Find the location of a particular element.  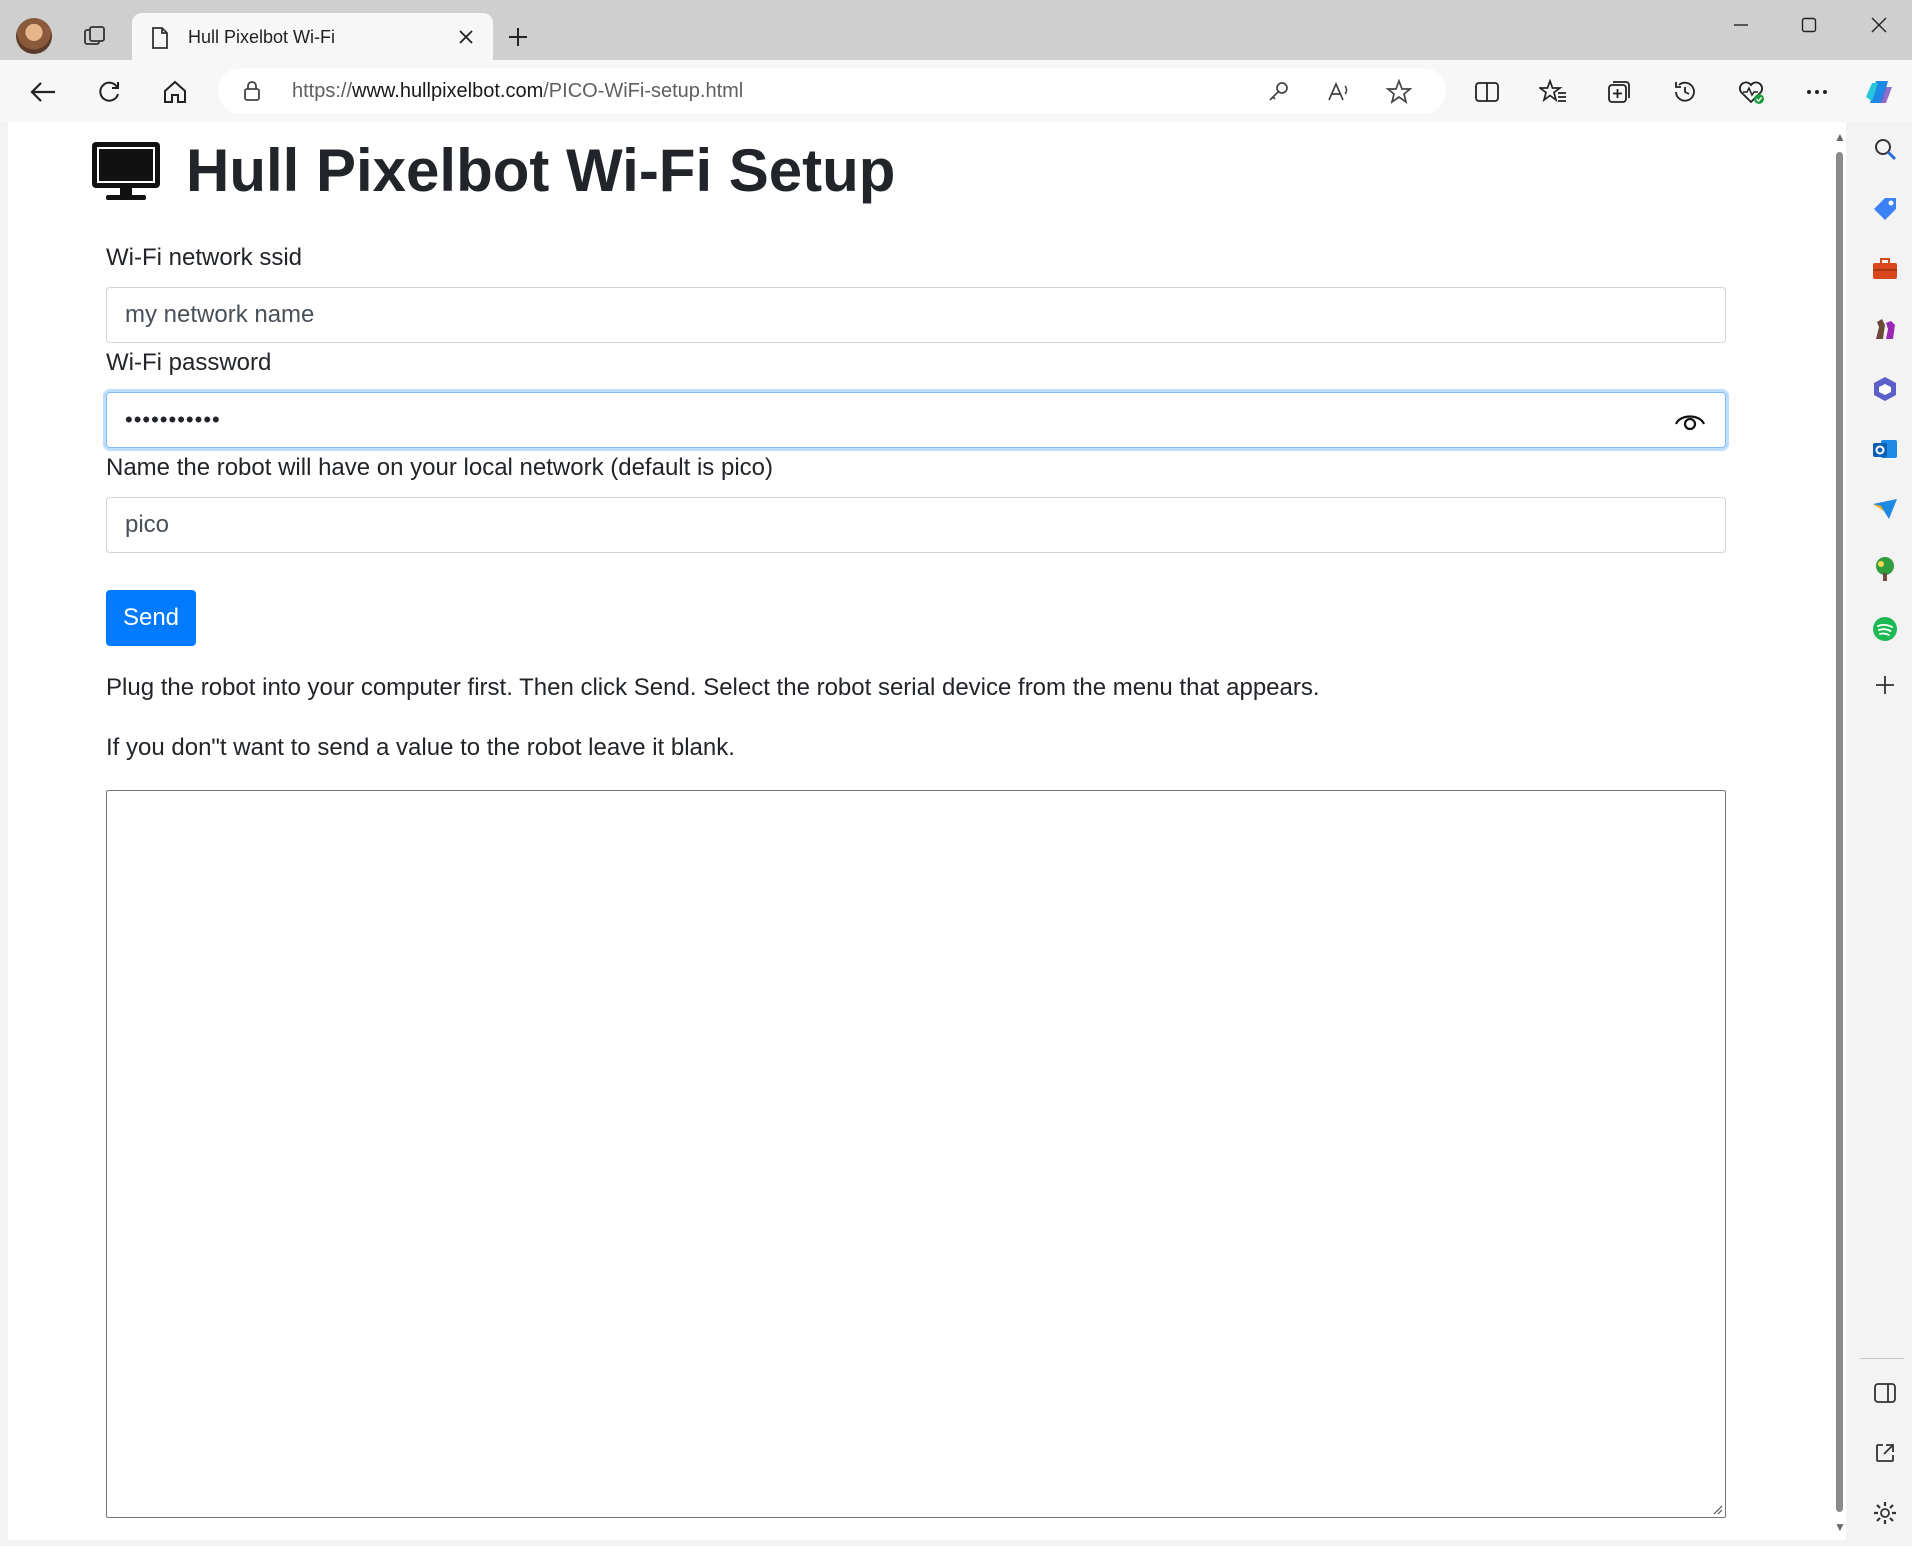

add-icon is located at coordinates (1885, 685).